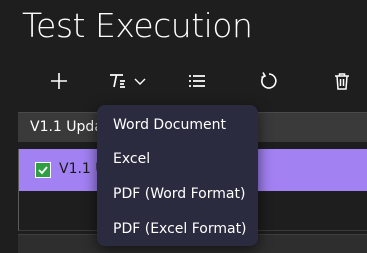 The image size is (367, 253). I want to click on trash-icon, so click(342, 81).